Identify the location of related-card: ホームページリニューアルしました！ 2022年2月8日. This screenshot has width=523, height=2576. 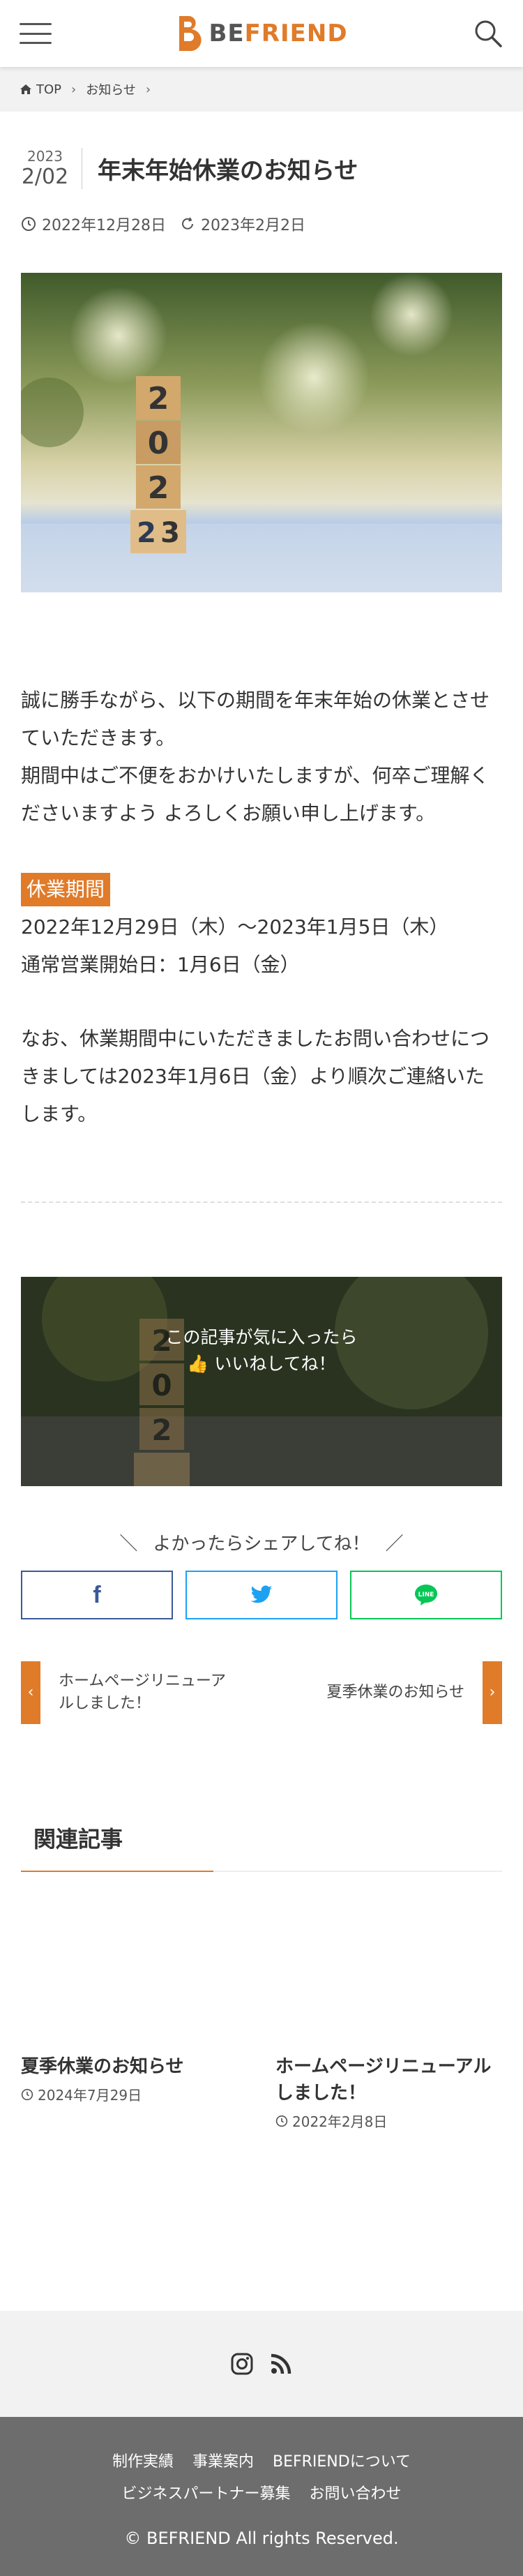
(388, 2014).